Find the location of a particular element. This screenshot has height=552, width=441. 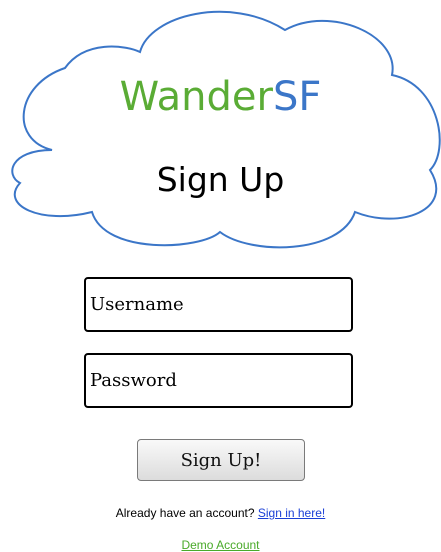

demo-row: Demo Account is located at coordinates (220, 545).